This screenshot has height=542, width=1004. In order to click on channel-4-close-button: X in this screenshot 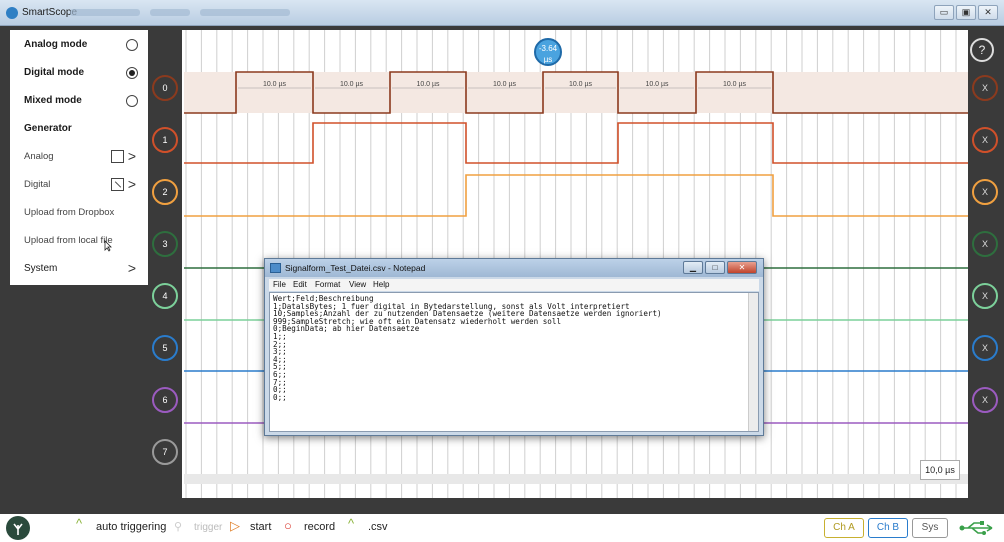, I will do `click(985, 296)`.